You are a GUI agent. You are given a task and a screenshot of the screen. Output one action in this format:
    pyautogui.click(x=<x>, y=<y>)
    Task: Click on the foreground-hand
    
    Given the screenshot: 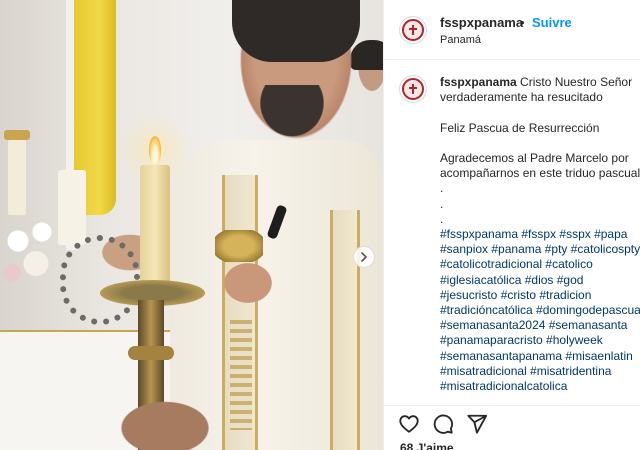 What is the action you would take?
    pyautogui.click(x=165, y=422)
    